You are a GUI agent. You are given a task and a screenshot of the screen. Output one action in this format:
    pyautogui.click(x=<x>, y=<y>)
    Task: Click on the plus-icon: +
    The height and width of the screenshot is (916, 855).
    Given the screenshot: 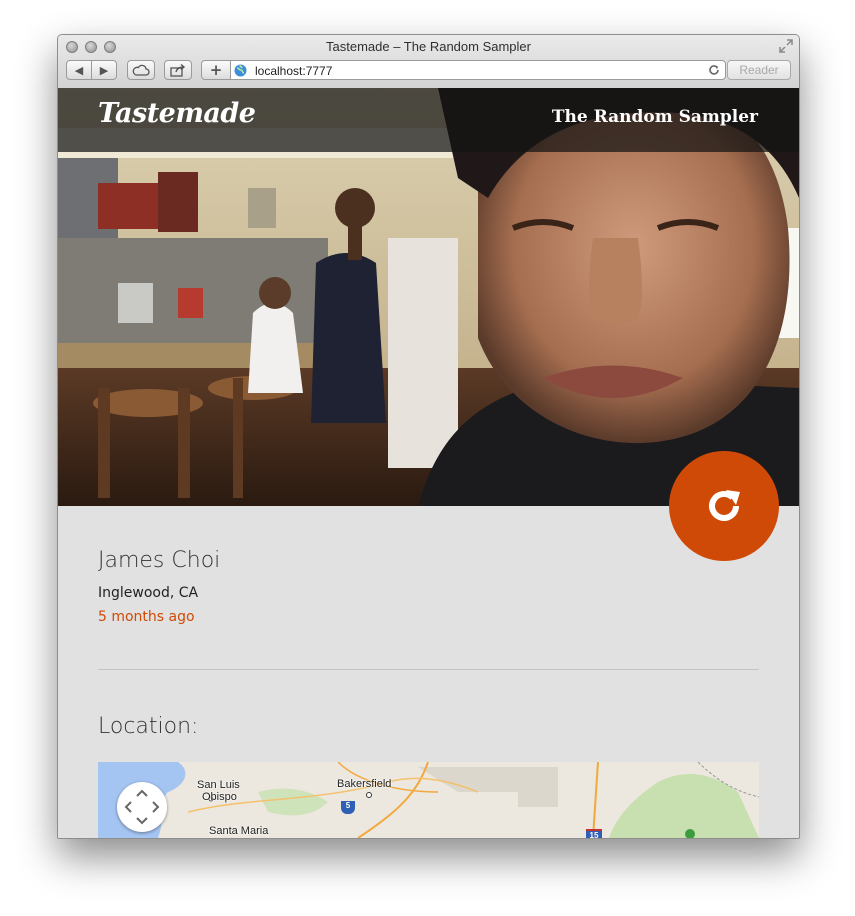 What is the action you would take?
    pyautogui.click(x=216, y=70)
    